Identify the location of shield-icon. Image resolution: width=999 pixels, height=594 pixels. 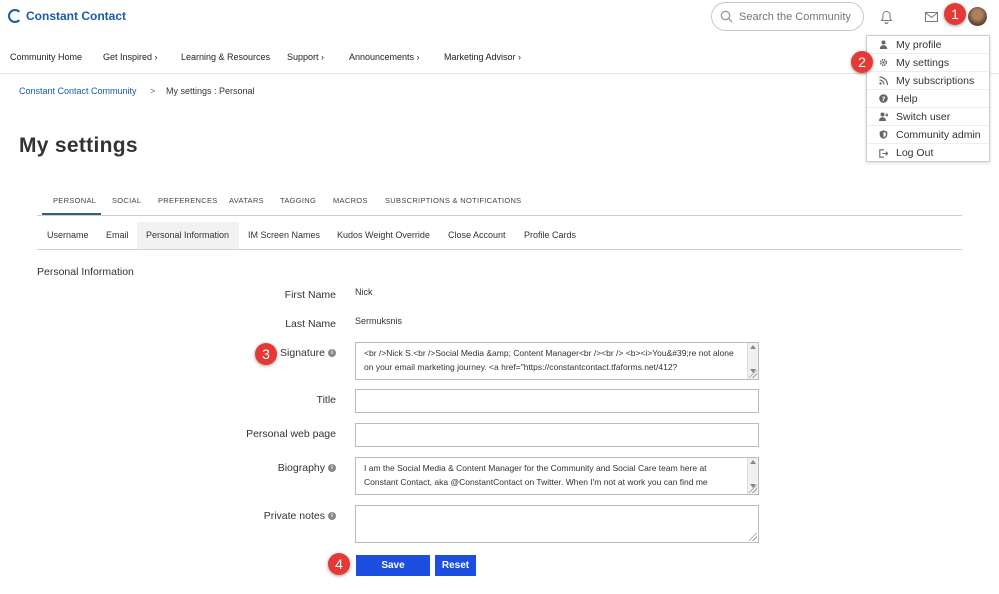
(883, 134).